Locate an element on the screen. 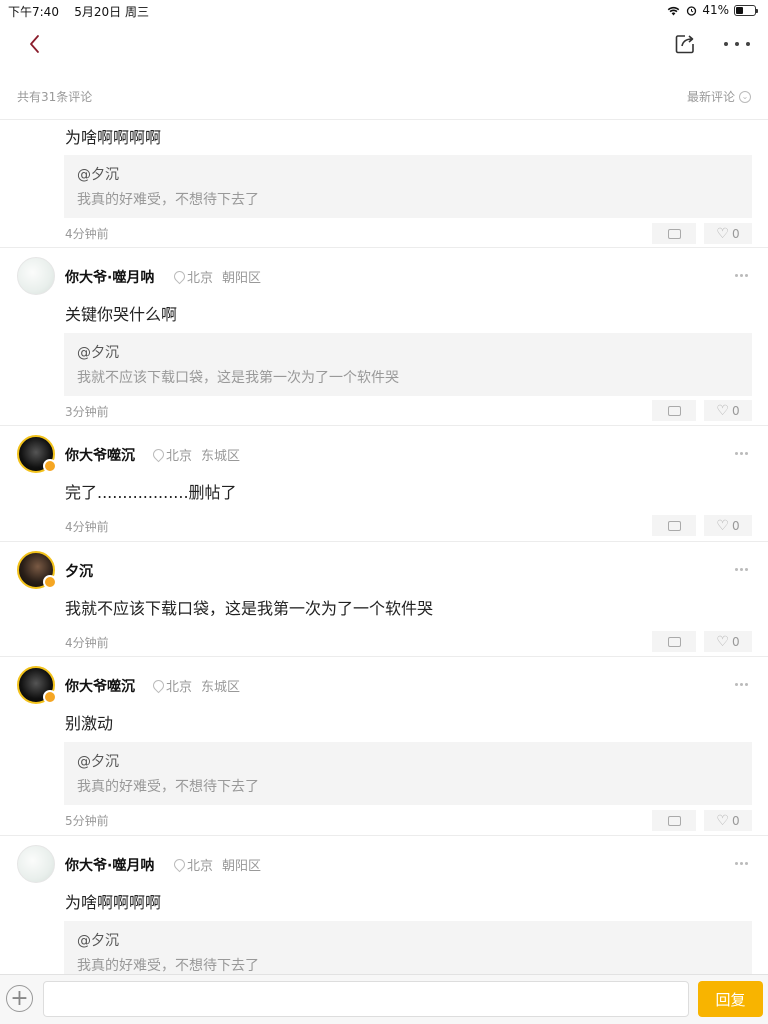  plus-icon: + is located at coordinates (19, 998).